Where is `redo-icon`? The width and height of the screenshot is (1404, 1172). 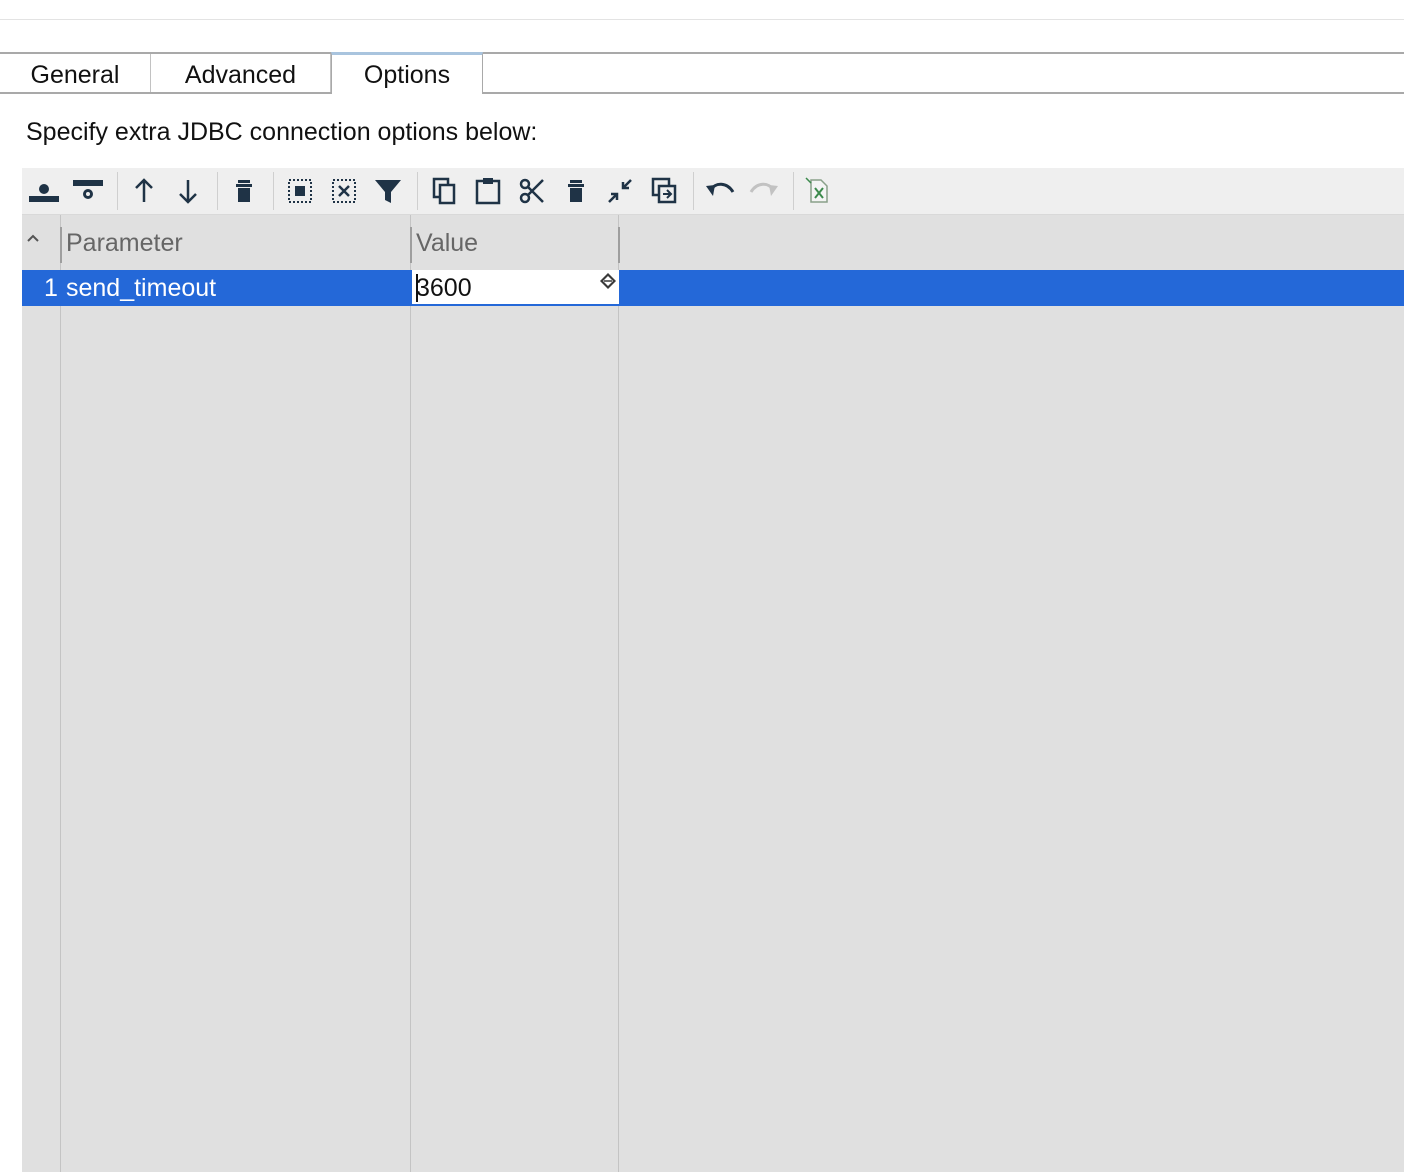 redo-icon is located at coordinates (763, 189).